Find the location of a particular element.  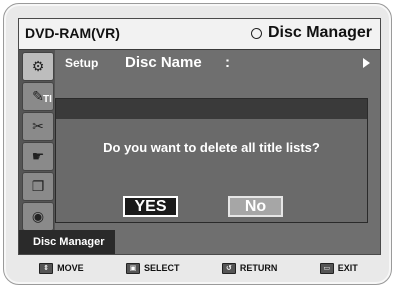

dialog-question: Do you want to delete all title lists? is located at coordinates (211, 147).